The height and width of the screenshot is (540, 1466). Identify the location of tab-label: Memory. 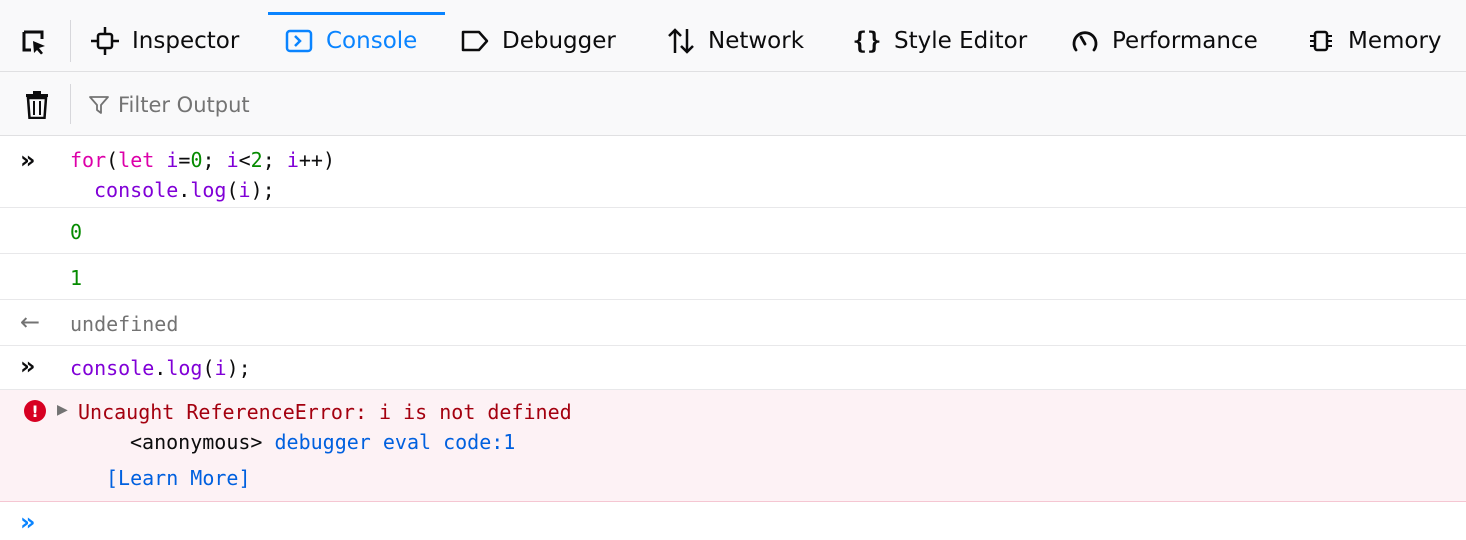
(1395, 41).